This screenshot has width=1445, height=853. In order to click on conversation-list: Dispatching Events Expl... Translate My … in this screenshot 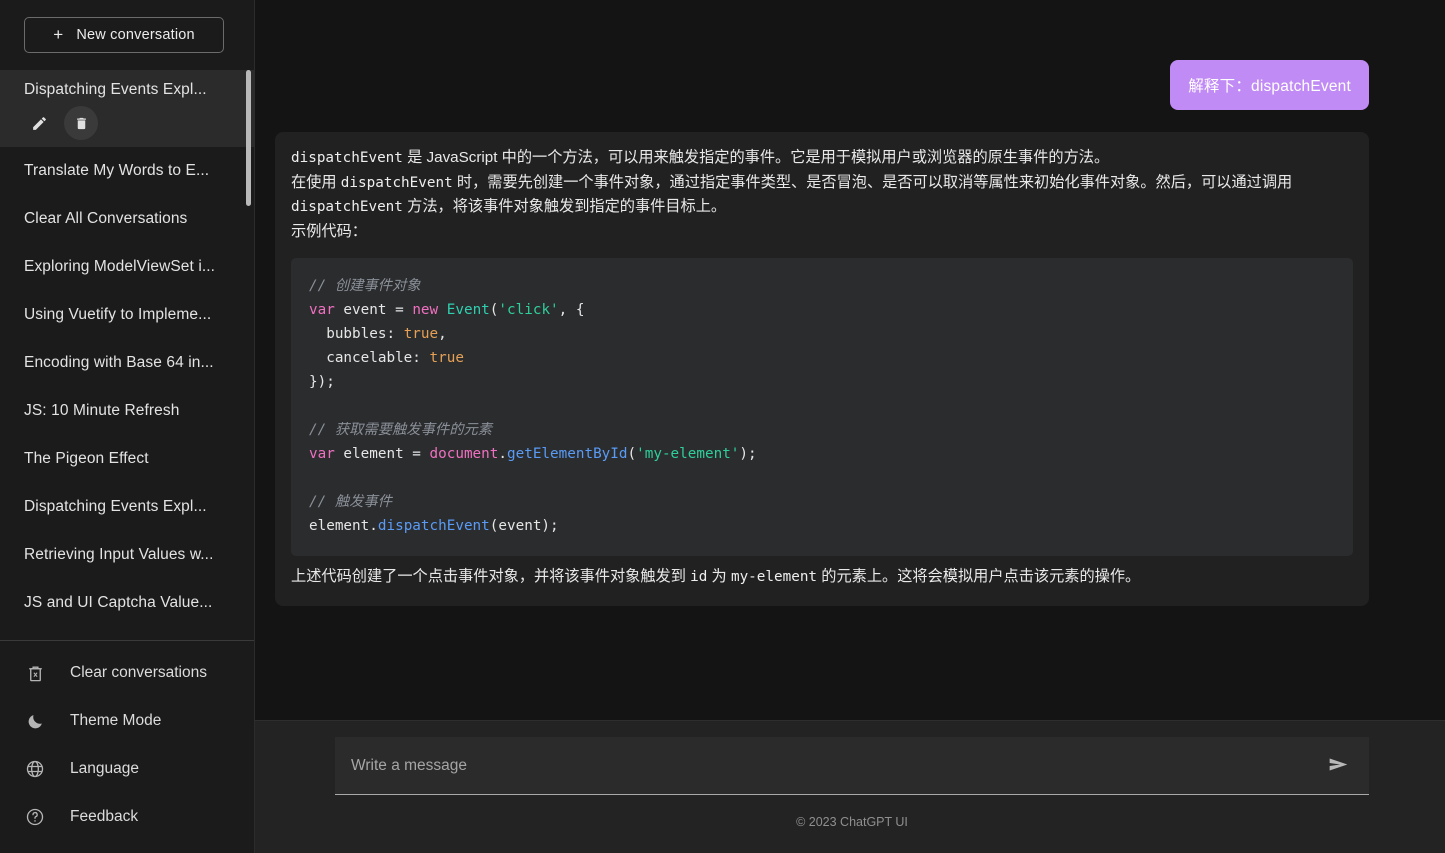, I will do `click(127, 355)`.